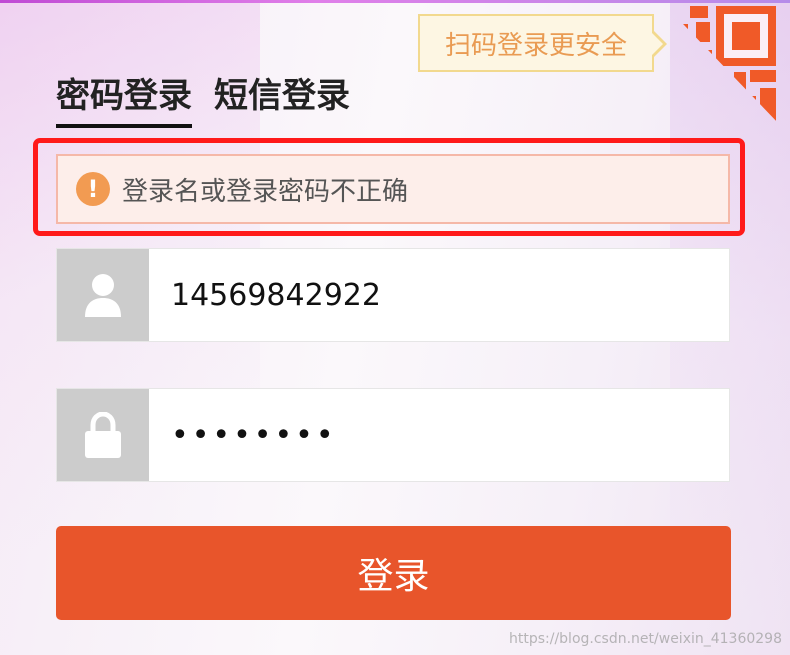  Describe the element at coordinates (720, 62) in the screenshot. I see `qr-code-icon` at that location.